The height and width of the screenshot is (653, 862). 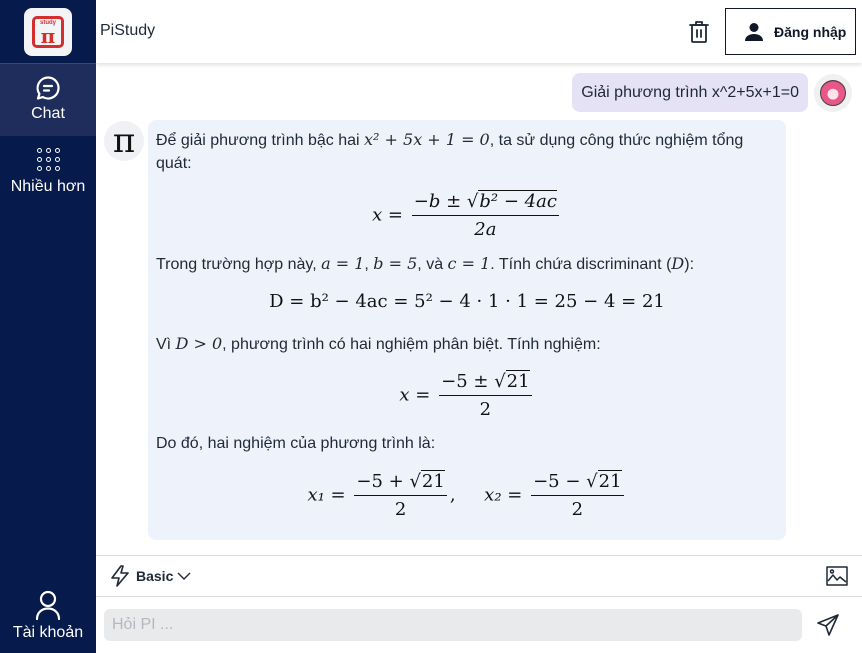 What do you see at coordinates (48, 159) in the screenshot?
I see `grid-dots-icon` at bounding box center [48, 159].